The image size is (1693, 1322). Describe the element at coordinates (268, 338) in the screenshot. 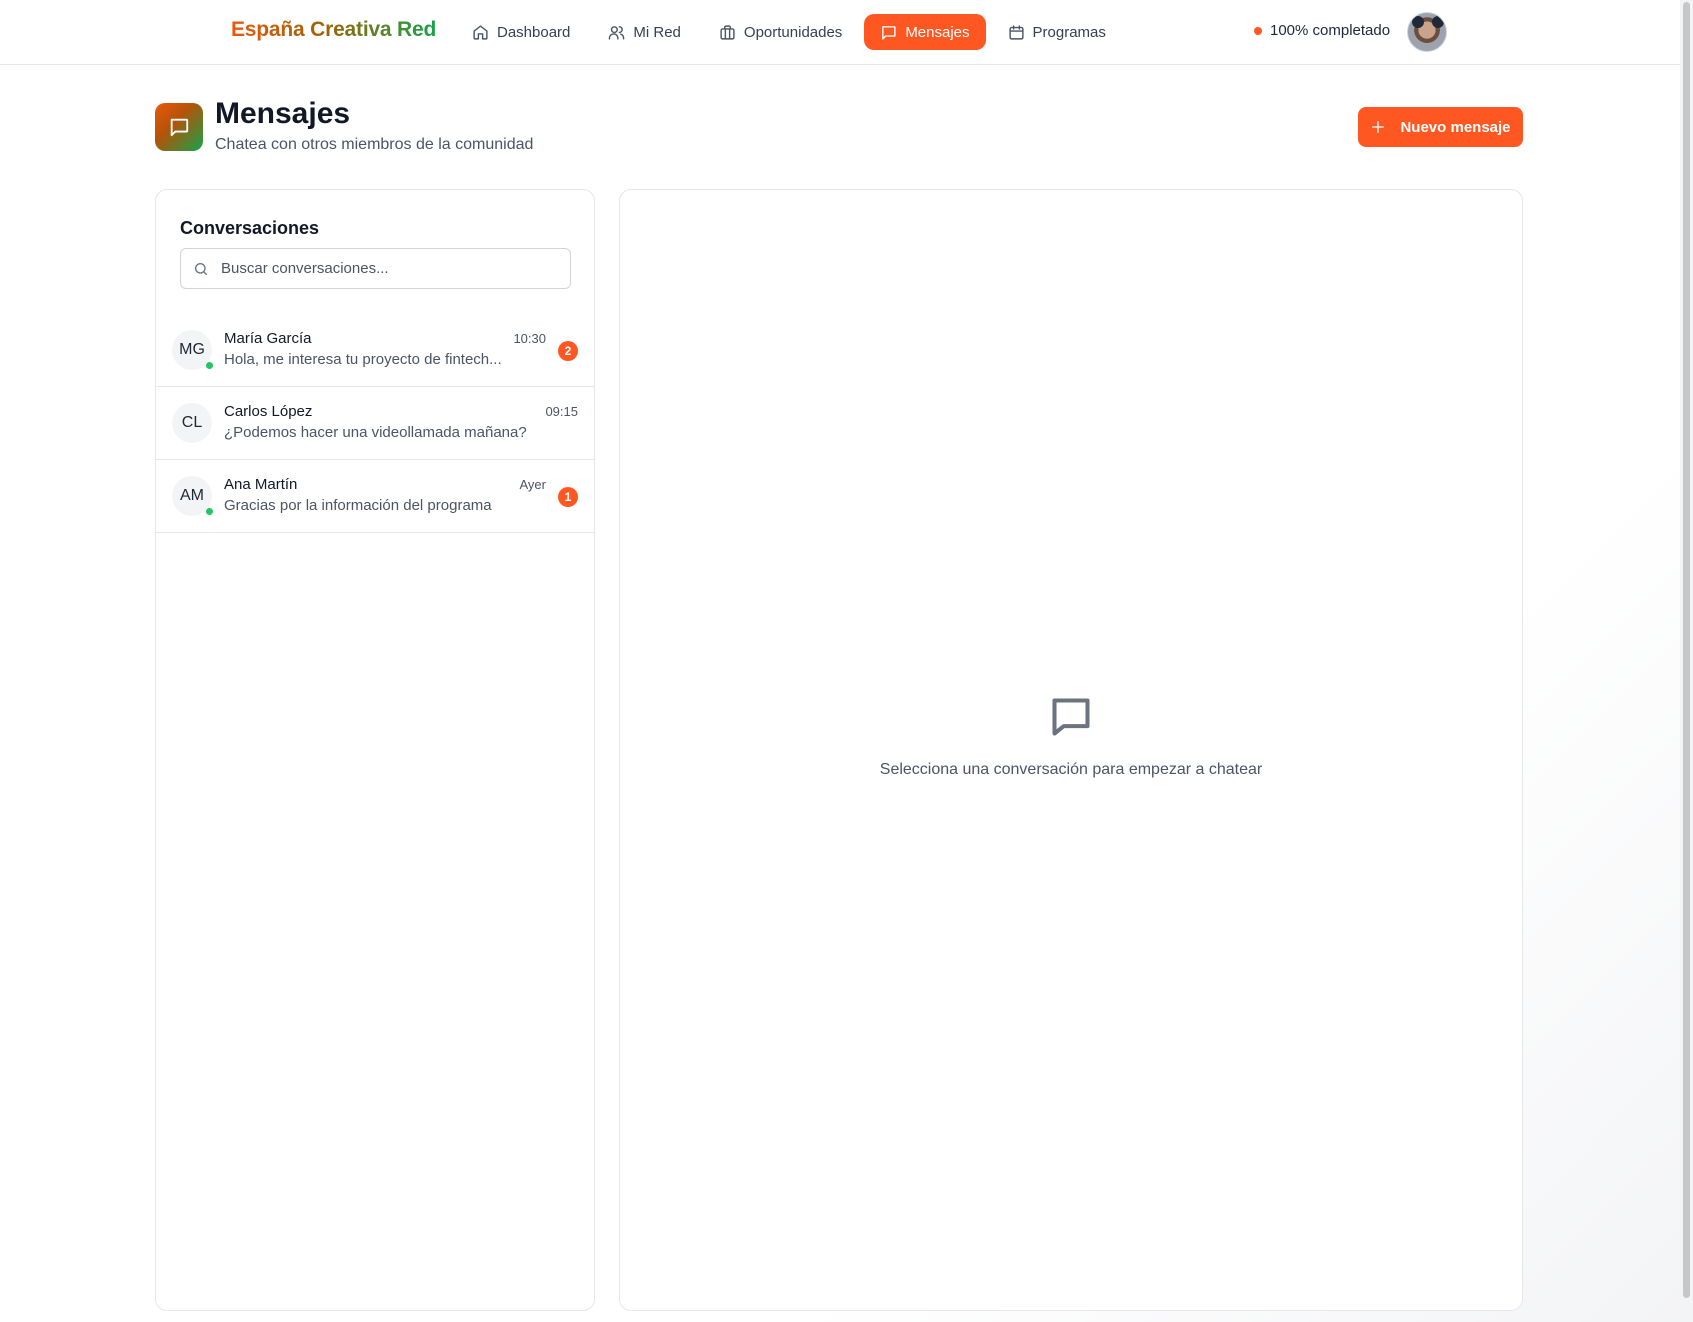

I see `conversation-name: María García` at that location.